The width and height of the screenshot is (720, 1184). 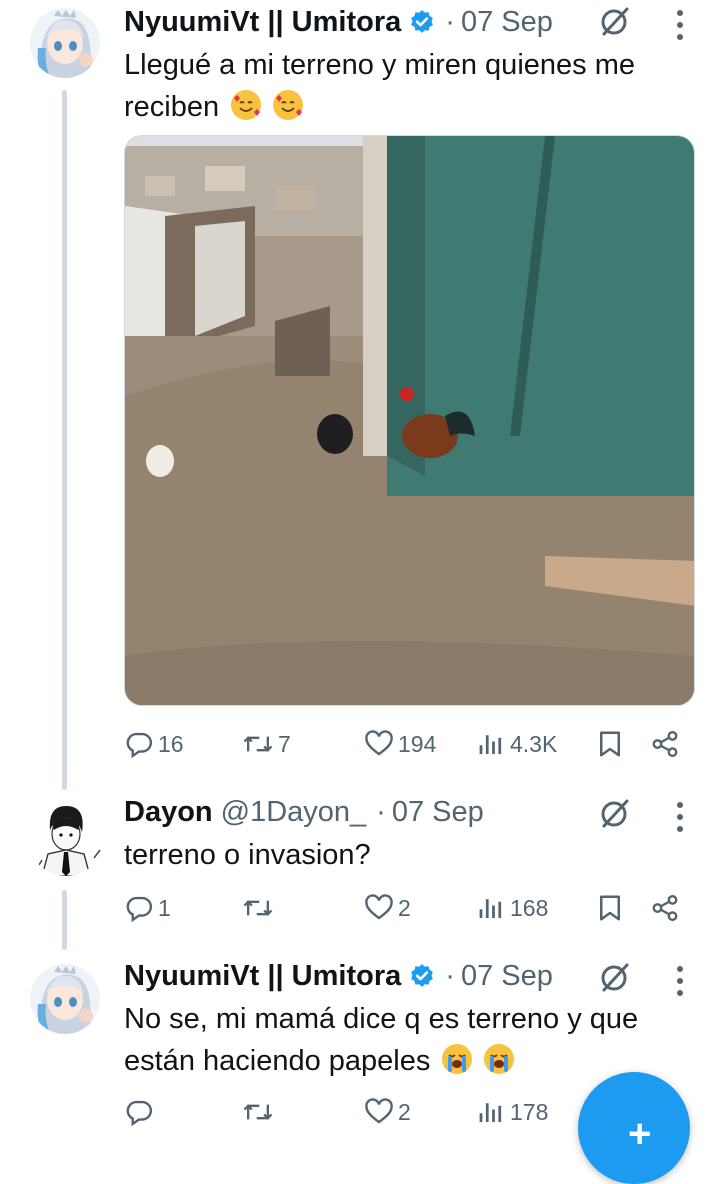 I want to click on text-line: No se, mi mamá dice q es terreno y que, so click(x=381, y=1019).